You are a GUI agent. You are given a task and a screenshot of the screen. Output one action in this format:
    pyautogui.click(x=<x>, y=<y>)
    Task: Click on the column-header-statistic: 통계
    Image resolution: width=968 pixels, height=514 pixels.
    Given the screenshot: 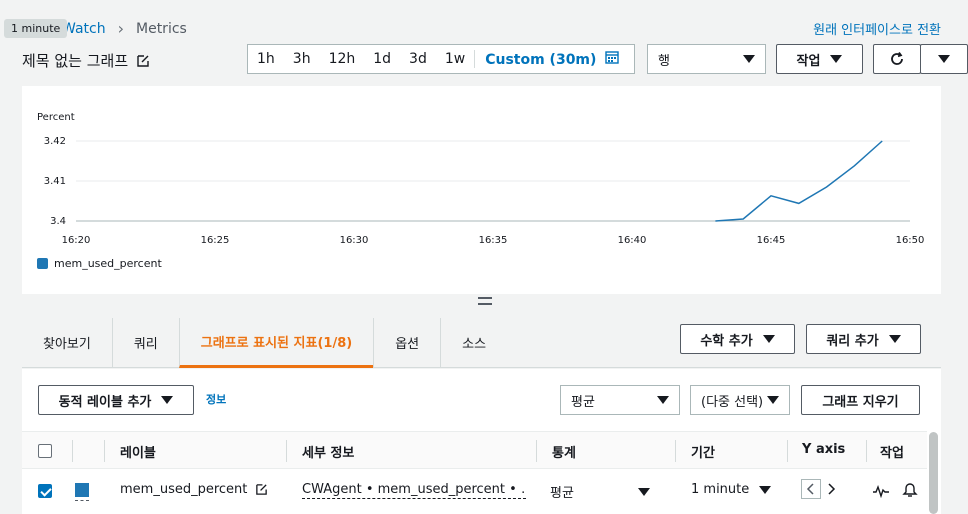 What is the action you would take?
    pyautogui.click(x=564, y=451)
    